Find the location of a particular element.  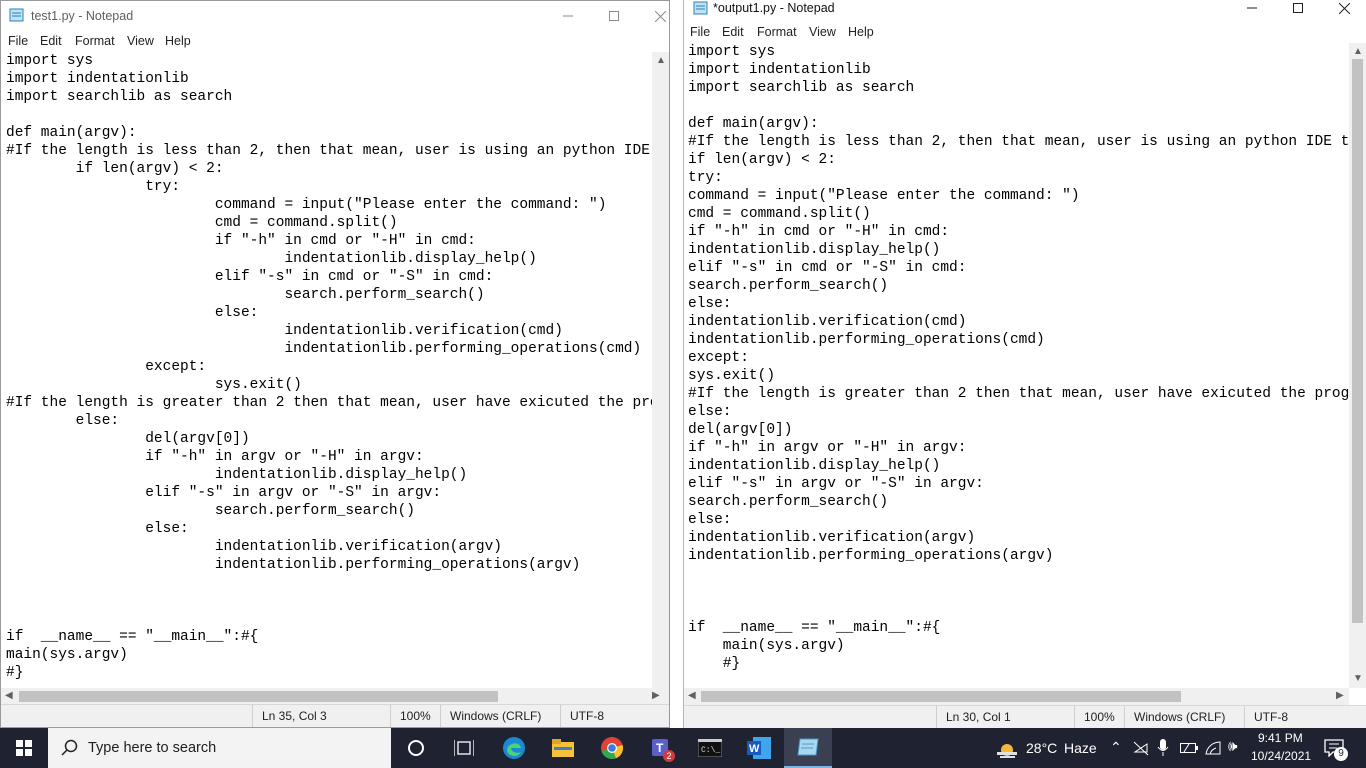

weather-haze-icon is located at coordinates (1007, 751).